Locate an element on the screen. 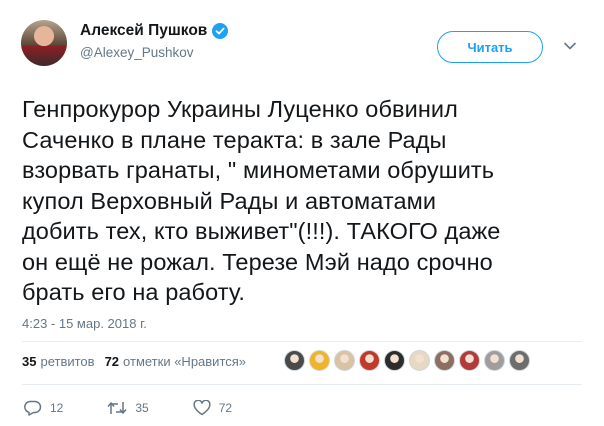  likers-avatar-list is located at coordinates (407, 360).